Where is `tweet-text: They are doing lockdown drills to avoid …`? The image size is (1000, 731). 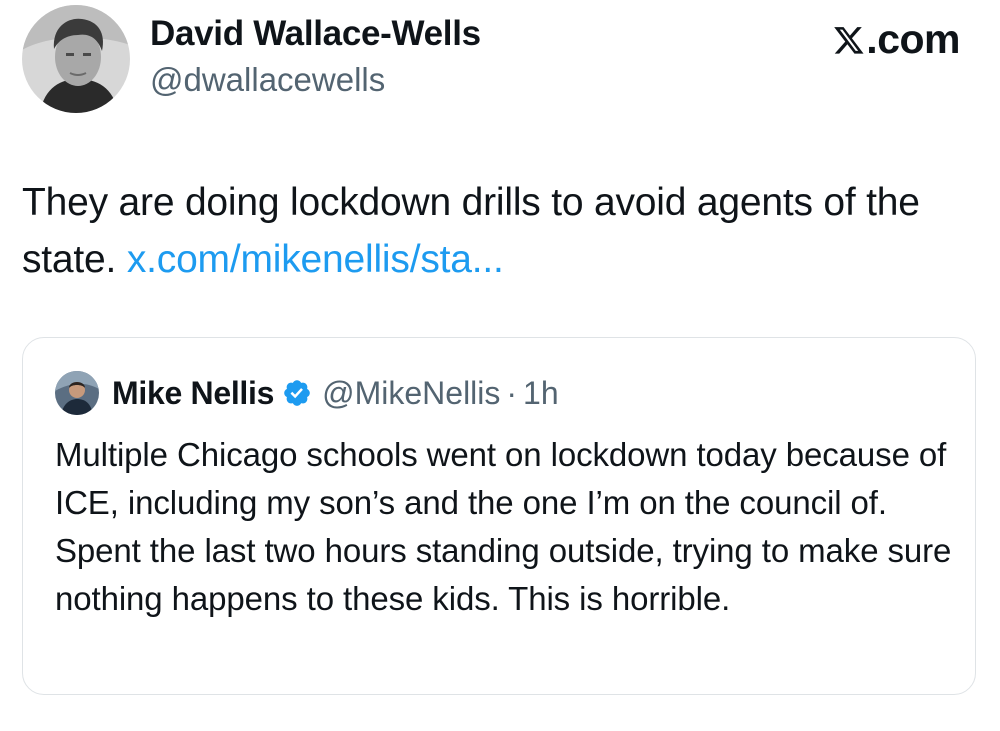 tweet-text: They are doing lockdown drills to avoid … is located at coordinates (497, 231).